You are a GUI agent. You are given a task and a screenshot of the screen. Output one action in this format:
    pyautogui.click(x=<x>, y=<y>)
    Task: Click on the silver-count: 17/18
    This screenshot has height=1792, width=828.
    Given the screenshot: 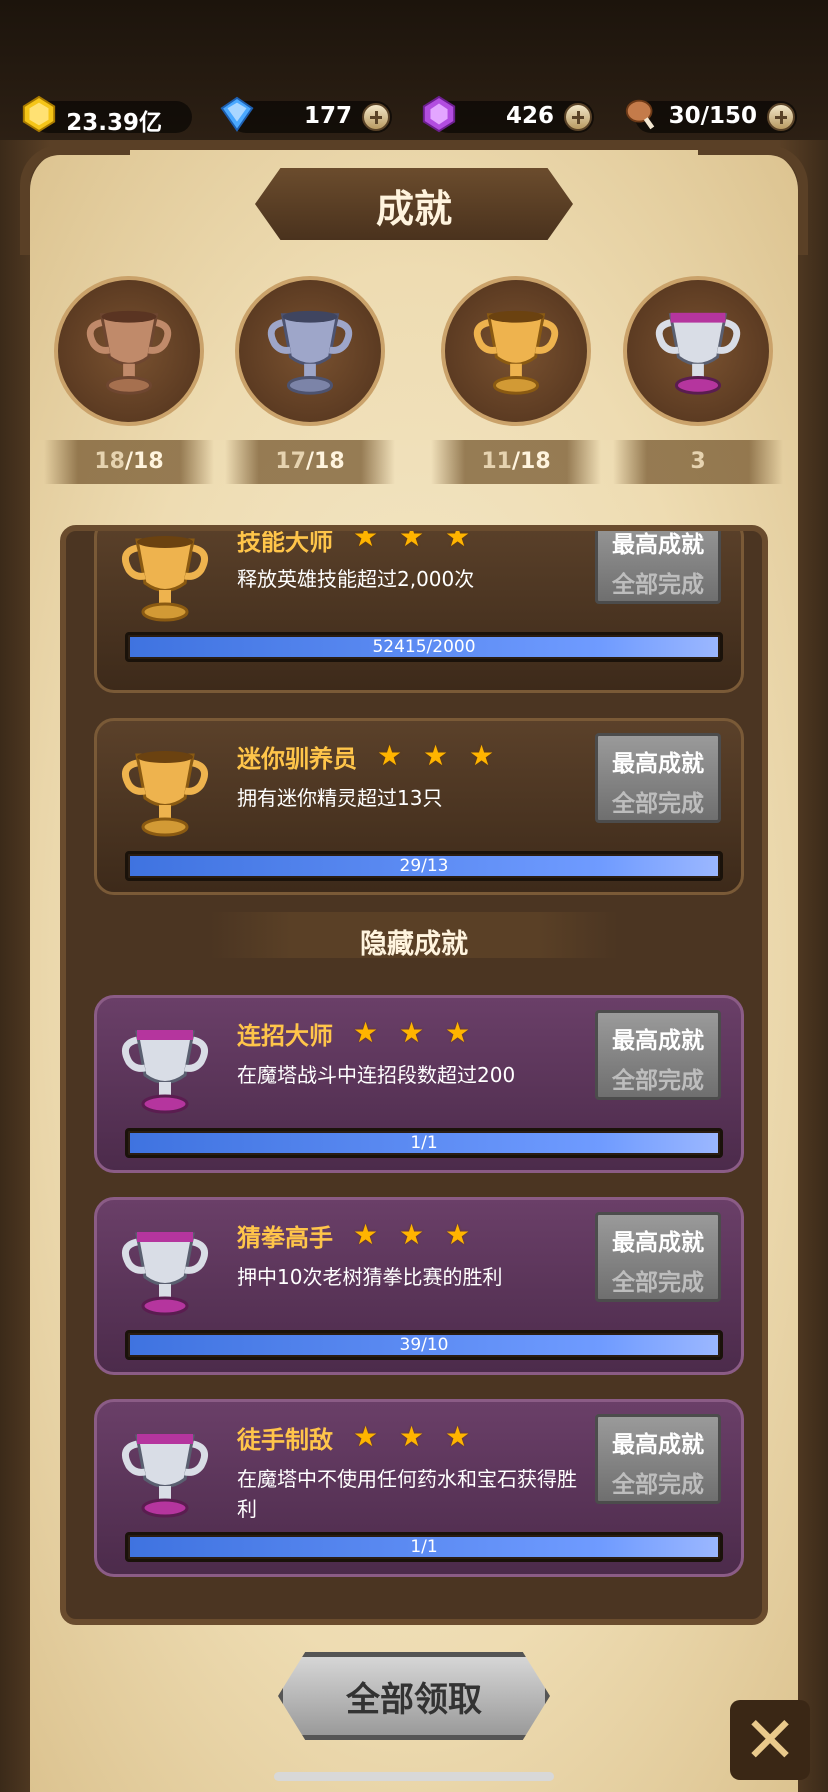 What is the action you would take?
    pyautogui.click(x=310, y=462)
    